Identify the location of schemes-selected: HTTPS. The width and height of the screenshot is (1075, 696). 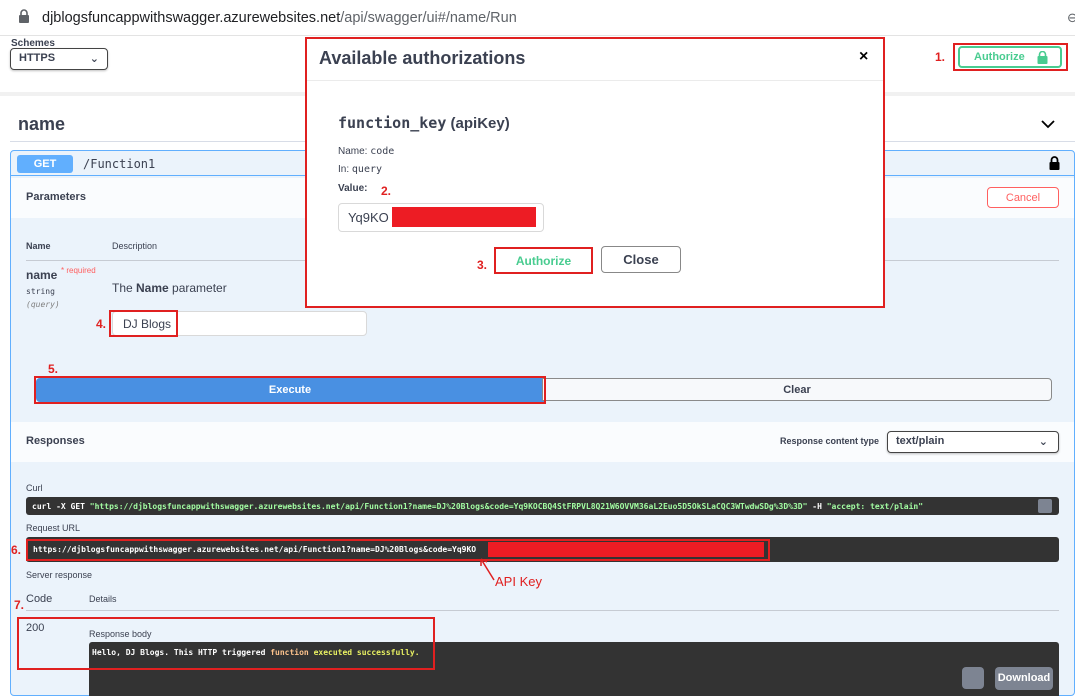
(37, 58).